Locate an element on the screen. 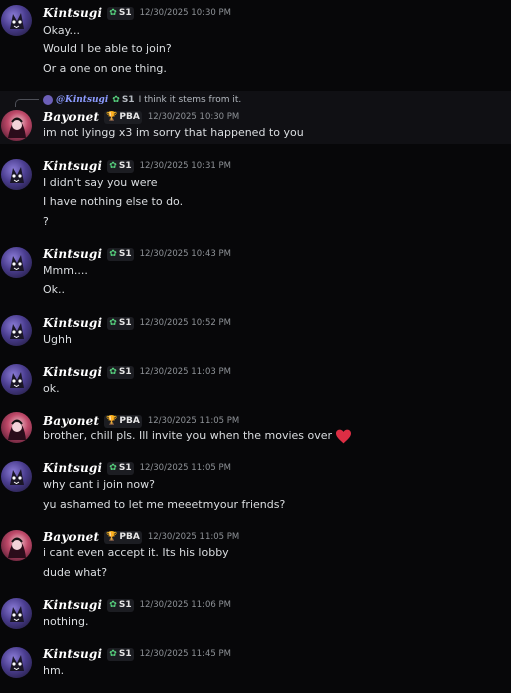 This screenshot has width=511, height=693. timestamp: 12/30/2025 11:45 PM is located at coordinates (185, 654).